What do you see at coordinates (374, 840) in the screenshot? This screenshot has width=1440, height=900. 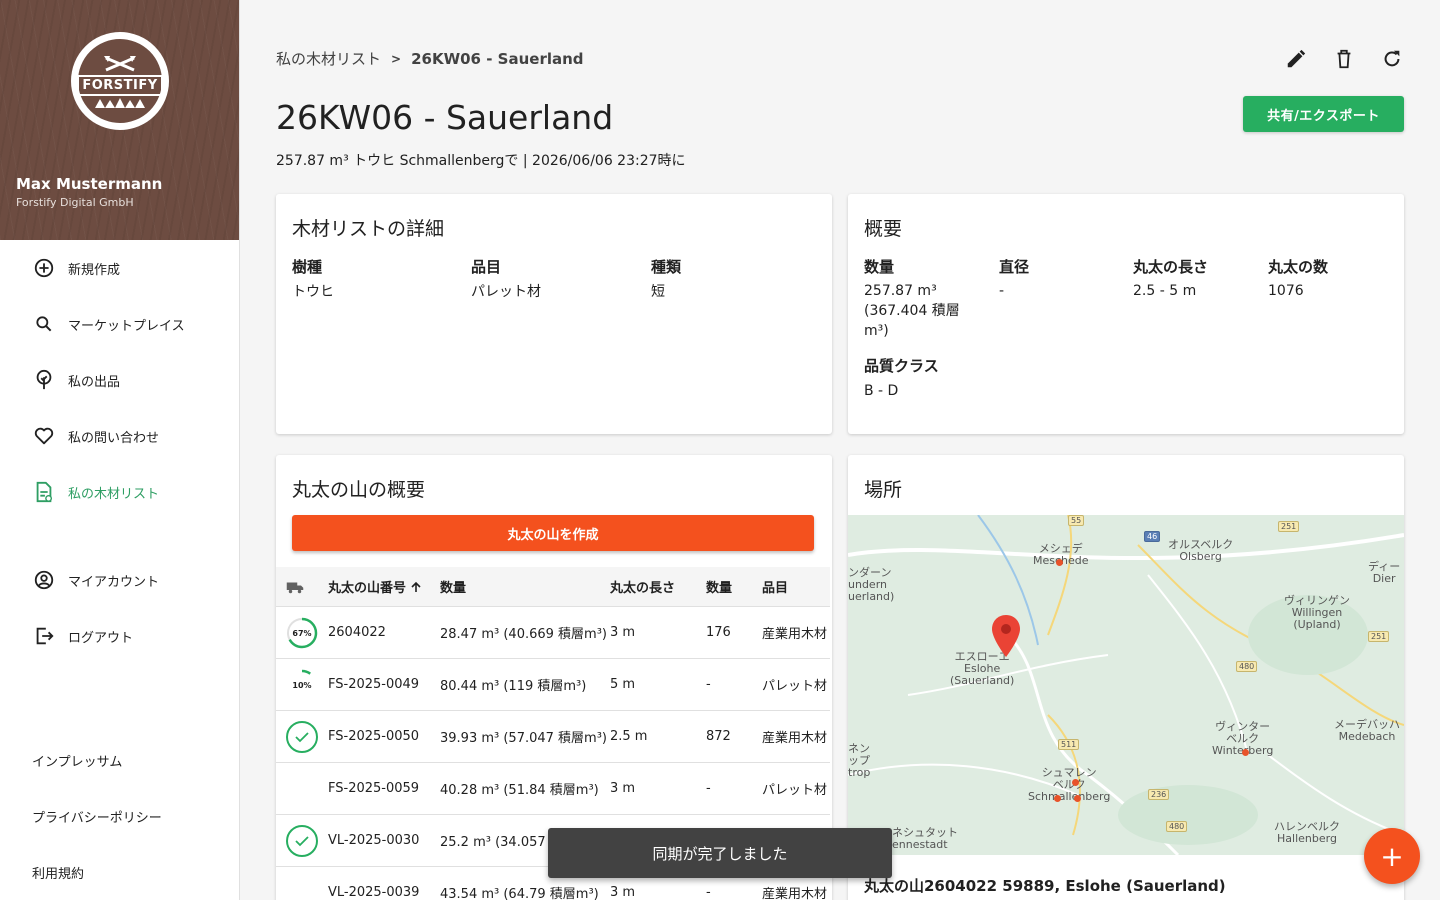 I see `pile-number: VL-2025-0030` at bounding box center [374, 840].